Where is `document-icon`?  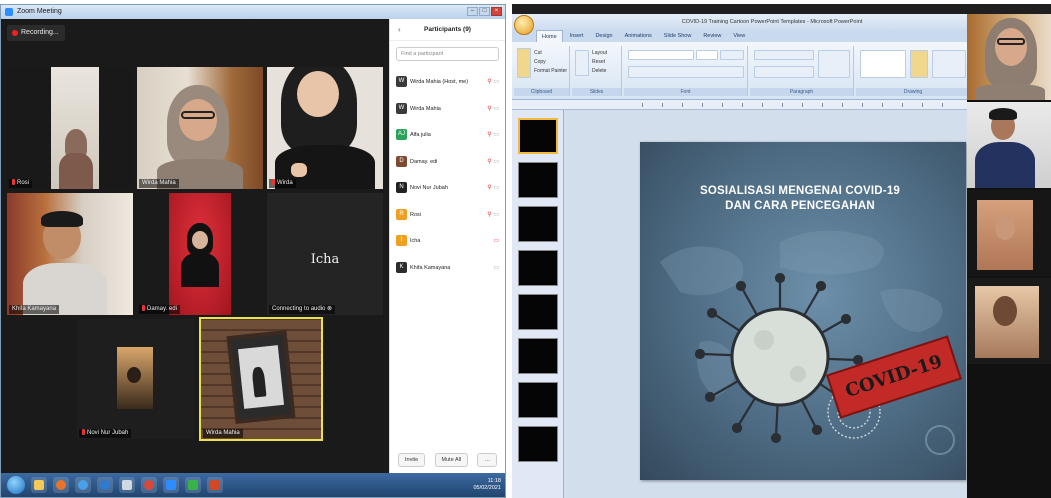
document-icon is located at coordinates (127, 485).